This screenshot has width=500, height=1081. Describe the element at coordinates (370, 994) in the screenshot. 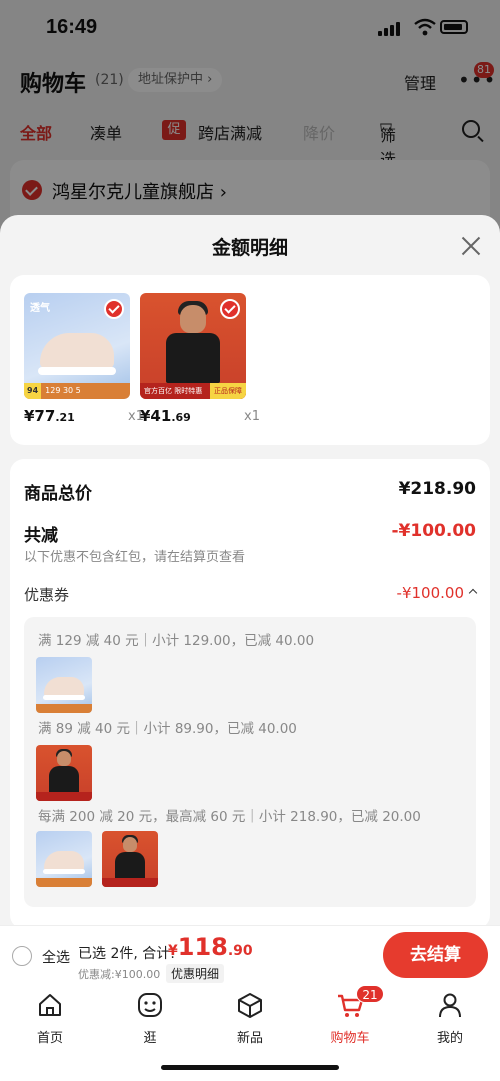

I see `cart-badge: 21` at that location.